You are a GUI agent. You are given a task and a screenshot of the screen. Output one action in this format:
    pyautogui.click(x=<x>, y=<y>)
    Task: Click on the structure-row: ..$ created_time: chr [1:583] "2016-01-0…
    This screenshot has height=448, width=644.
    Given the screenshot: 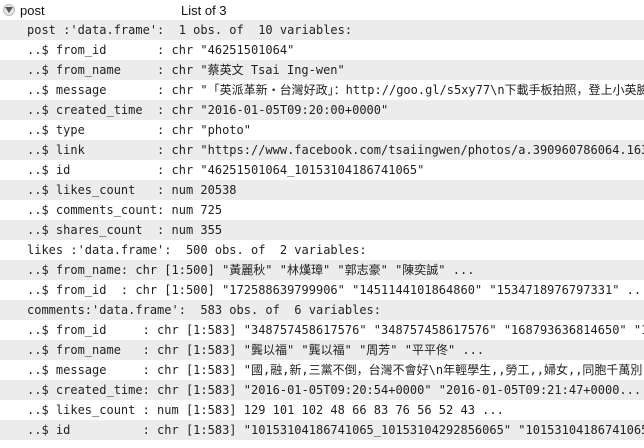 What is the action you would take?
    pyautogui.click(x=322, y=390)
    